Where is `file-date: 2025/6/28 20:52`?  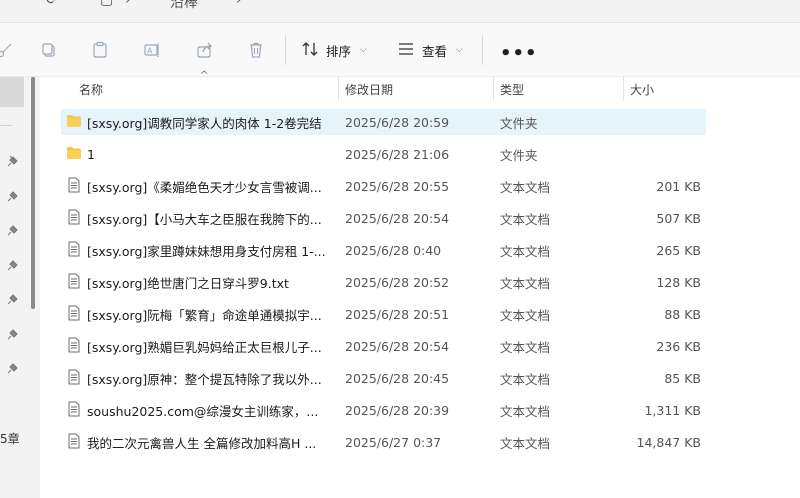 file-date: 2025/6/28 20:52 is located at coordinates (397, 282).